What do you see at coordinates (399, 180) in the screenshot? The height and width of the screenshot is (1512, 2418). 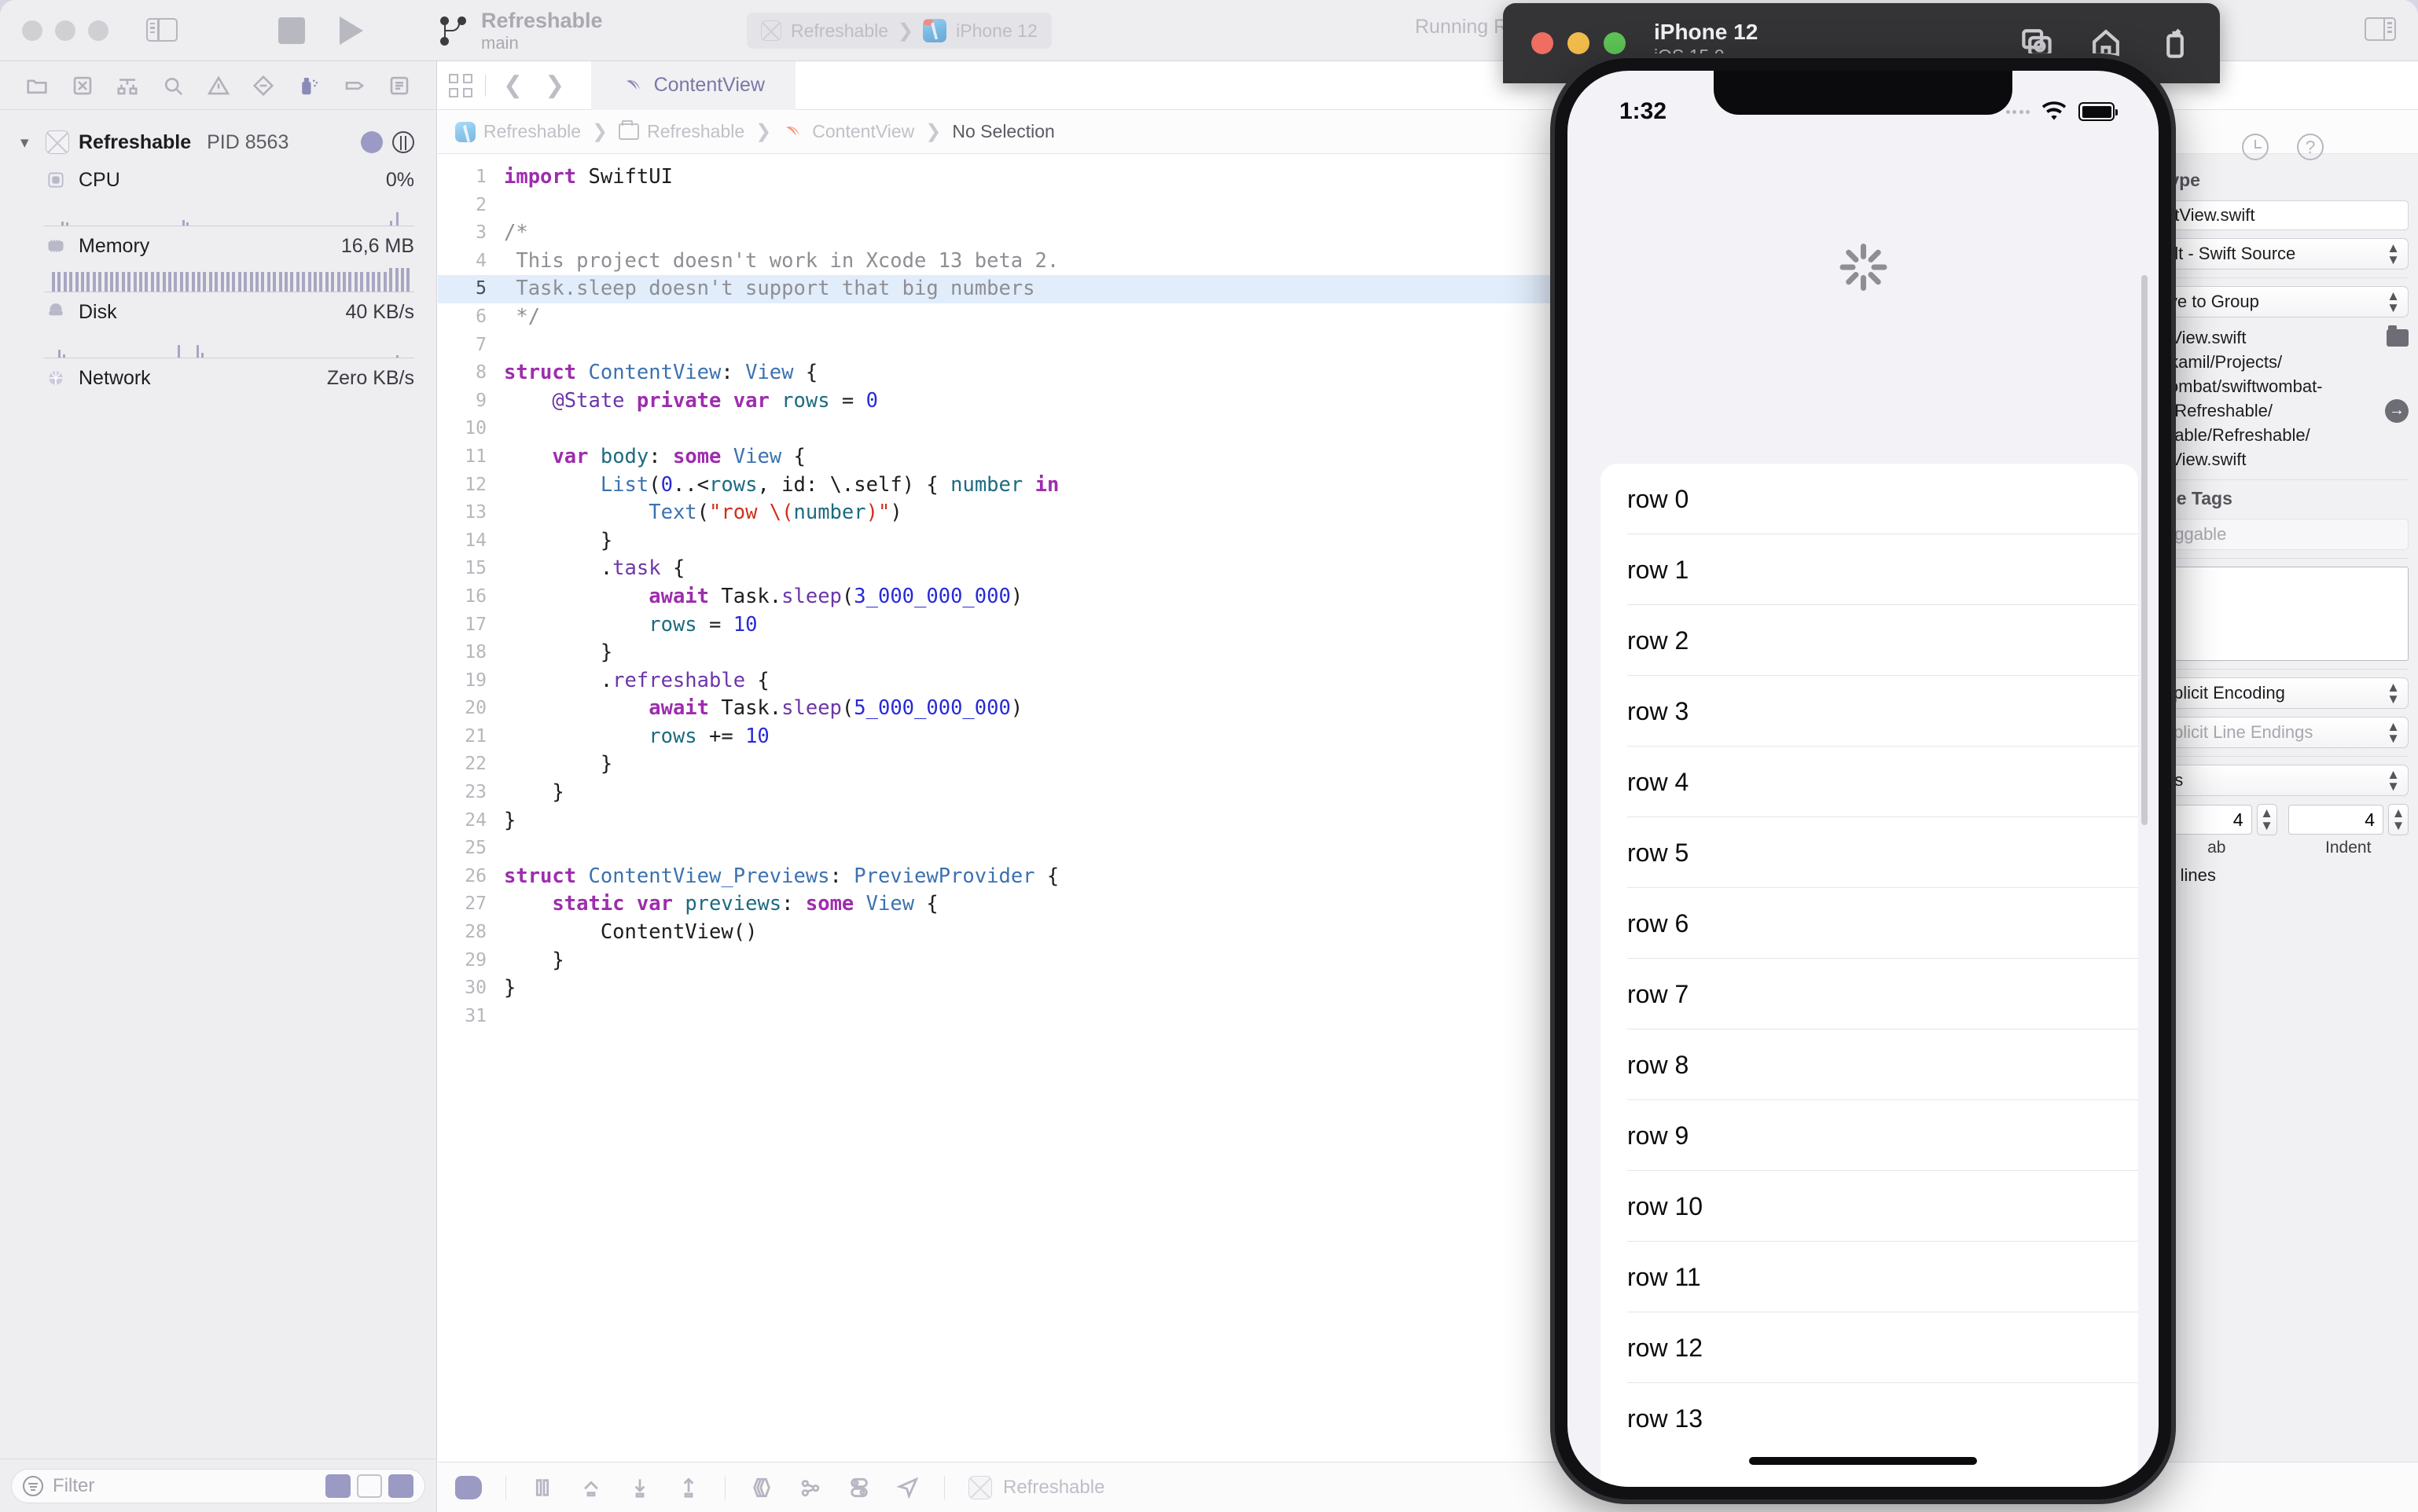 I see `gauge-cpu-value: 0%` at bounding box center [399, 180].